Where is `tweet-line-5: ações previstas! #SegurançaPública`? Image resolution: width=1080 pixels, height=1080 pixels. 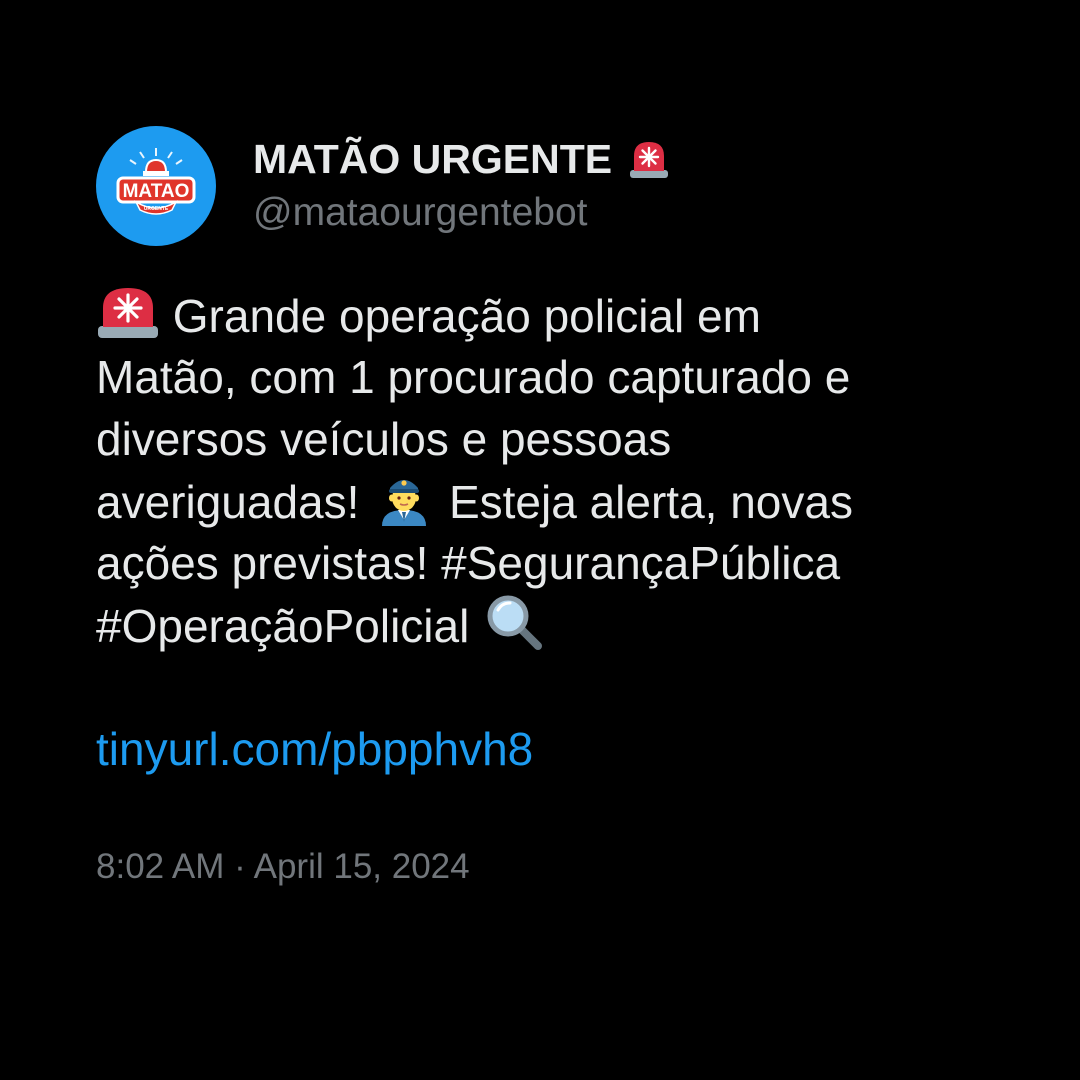 tweet-line-5: ações previstas! #SegurançaPública is located at coordinates (468, 563).